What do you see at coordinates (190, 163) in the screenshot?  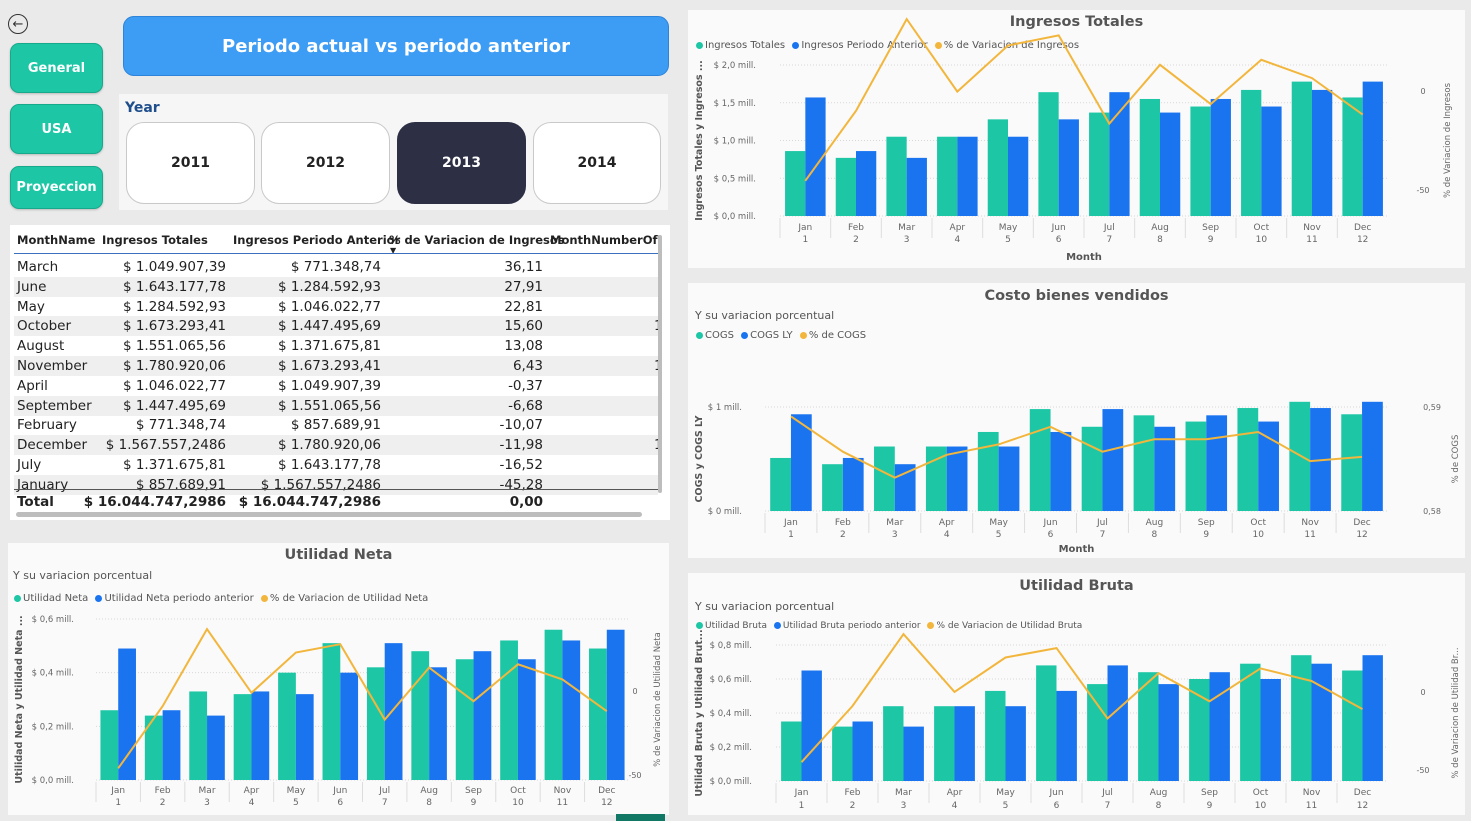 I see `year-option-2011: 2011` at bounding box center [190, 163].